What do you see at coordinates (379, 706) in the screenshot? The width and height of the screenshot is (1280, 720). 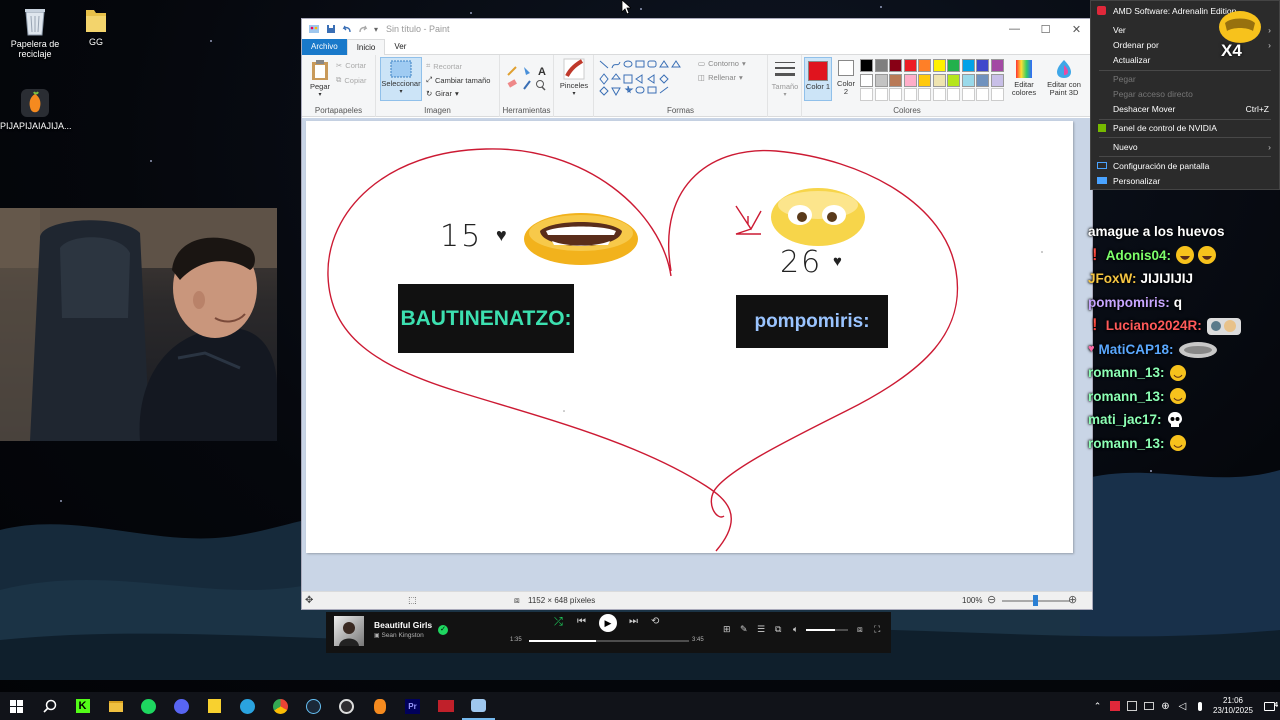 I see `taskbar-fl` at bounding box center [379, 706].